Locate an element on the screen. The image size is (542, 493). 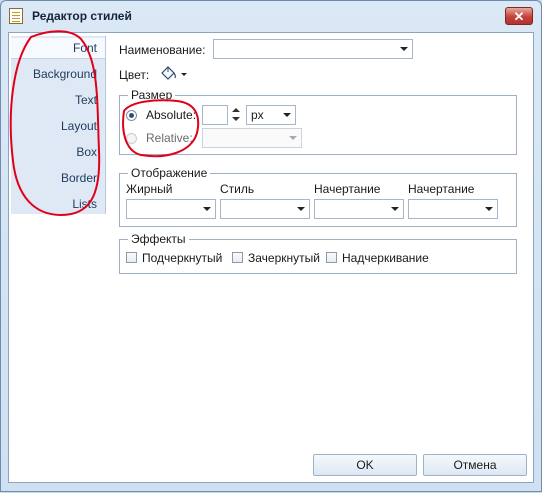
category-layout: Layout is located at coordinates (79, 126).